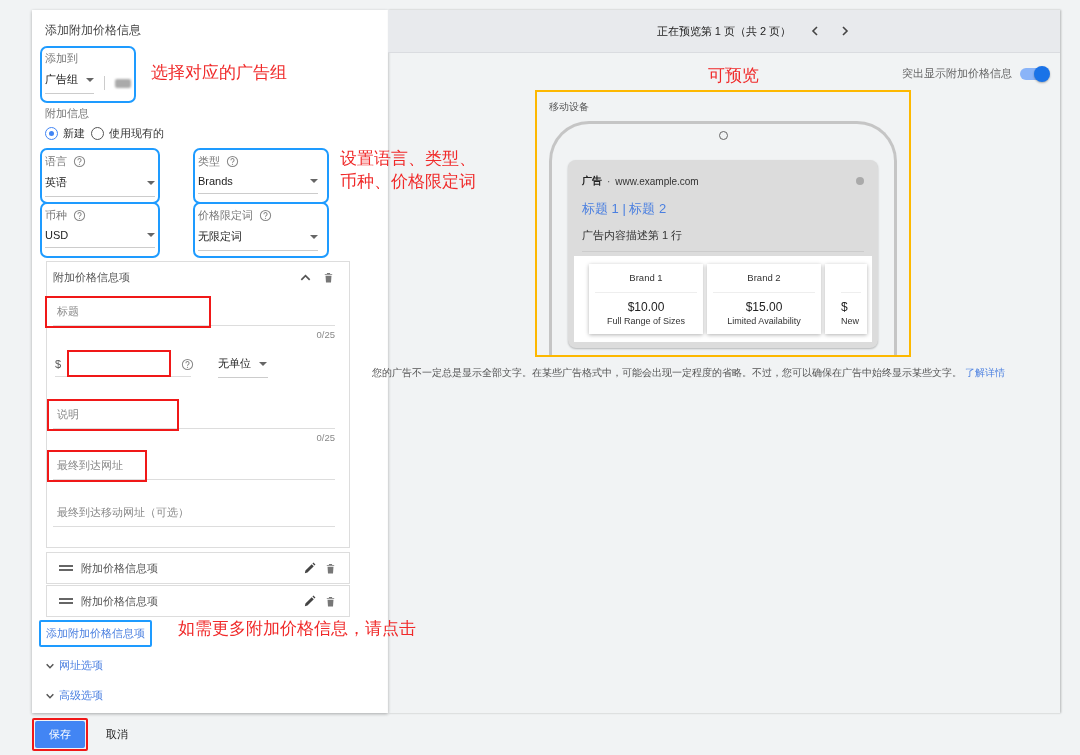 This screenshot has height=755, width=1080. I want to click on field-label: 添加到, so click(62, 58).